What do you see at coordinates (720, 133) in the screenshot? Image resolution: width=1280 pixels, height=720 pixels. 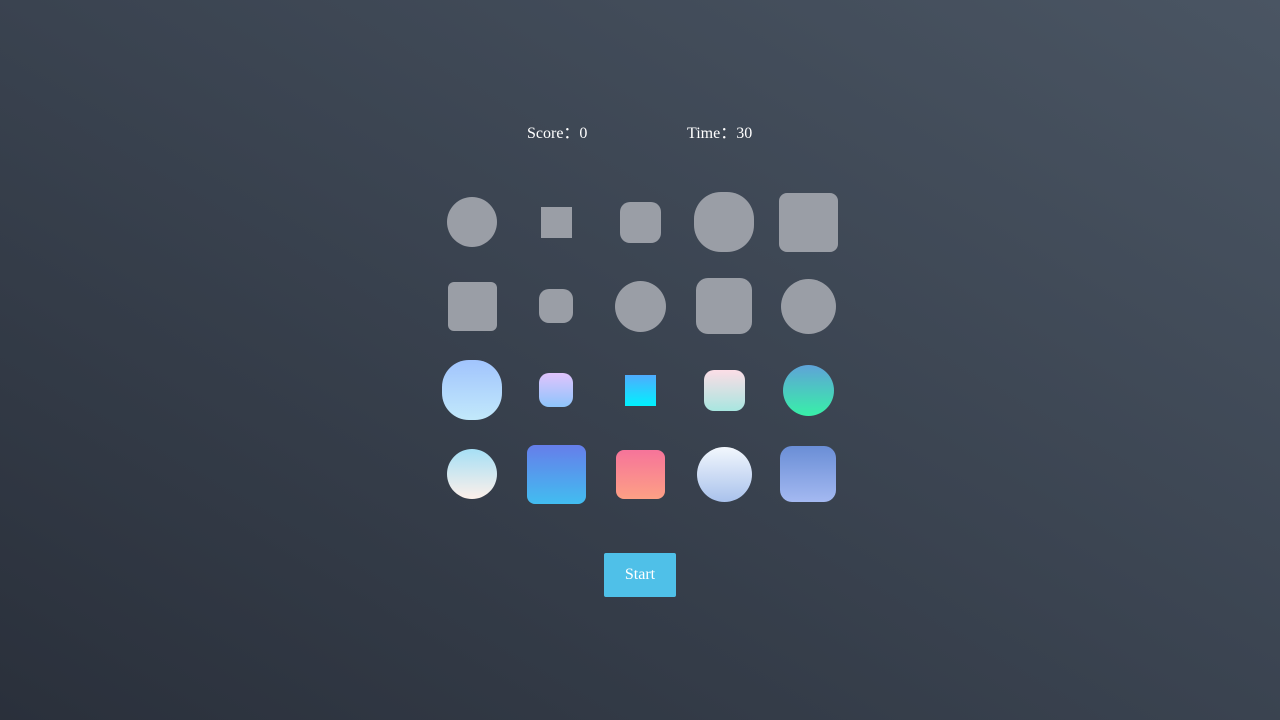 I see `timer-display: Time：30` at bounding box center [720, 133].